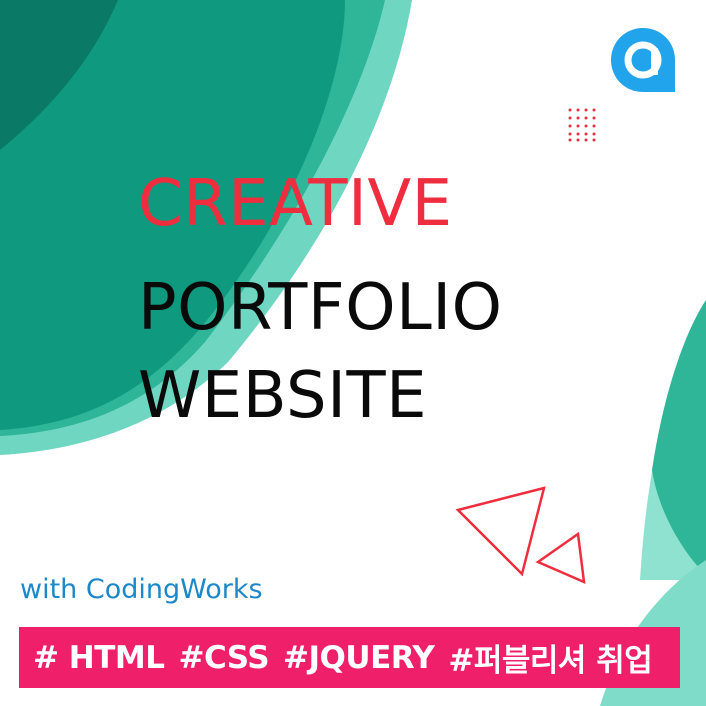 The image size is (706, 706). Describe the element at coordinates (550, 661) in the screenshot. I see `tag-publisher-job: #퍼블리셔 취업` at that location.